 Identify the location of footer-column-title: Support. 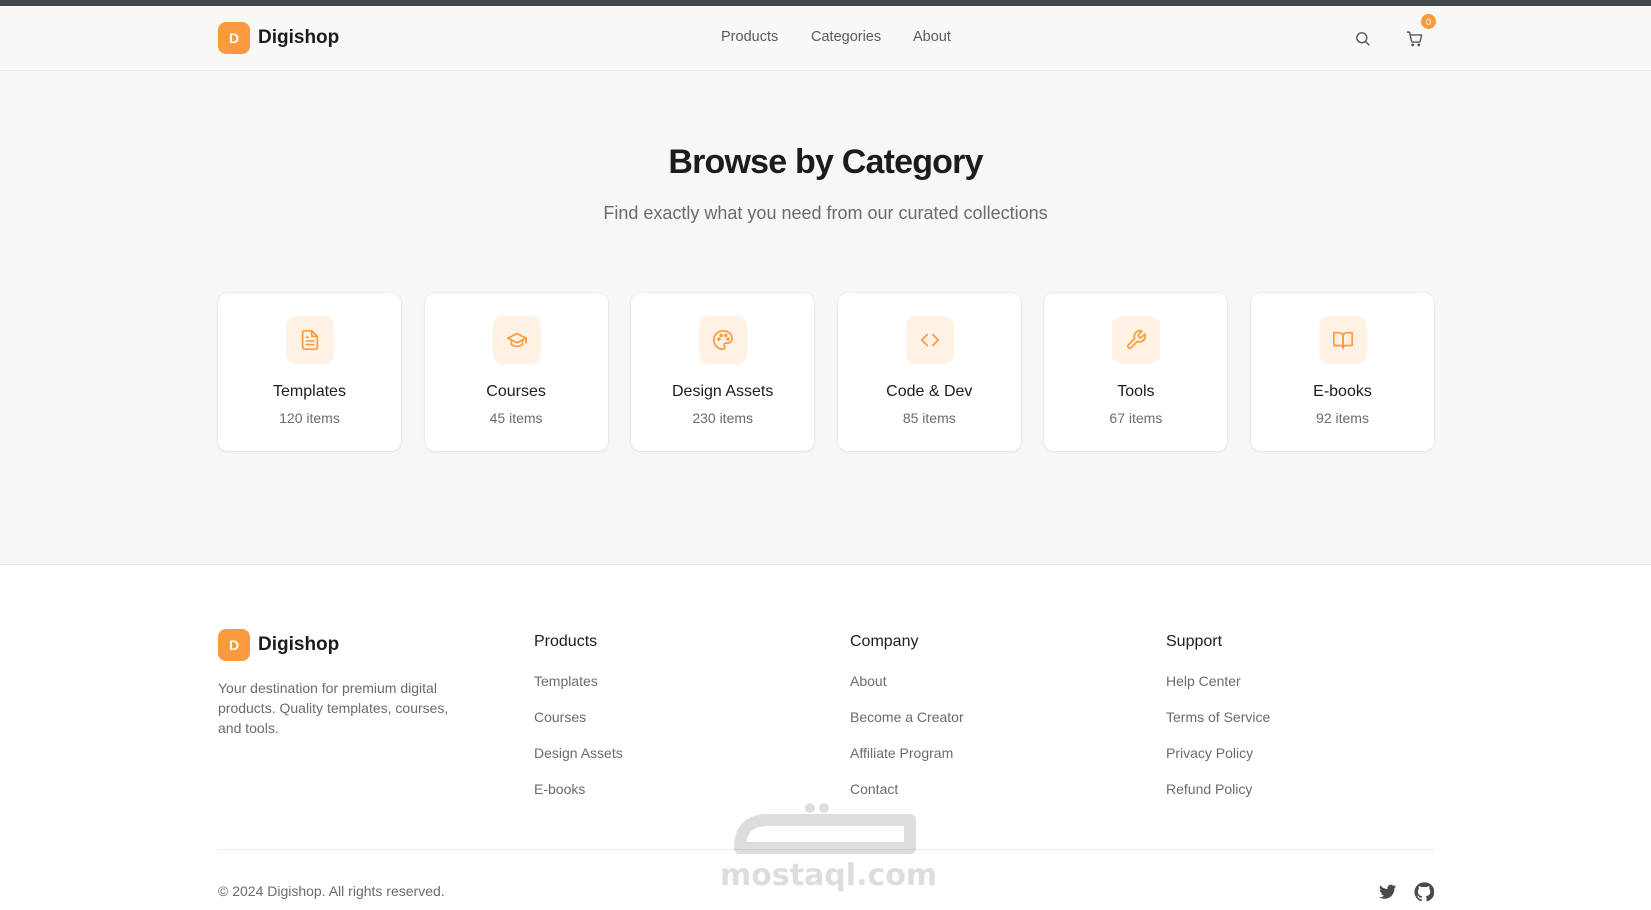
(1194, 641).